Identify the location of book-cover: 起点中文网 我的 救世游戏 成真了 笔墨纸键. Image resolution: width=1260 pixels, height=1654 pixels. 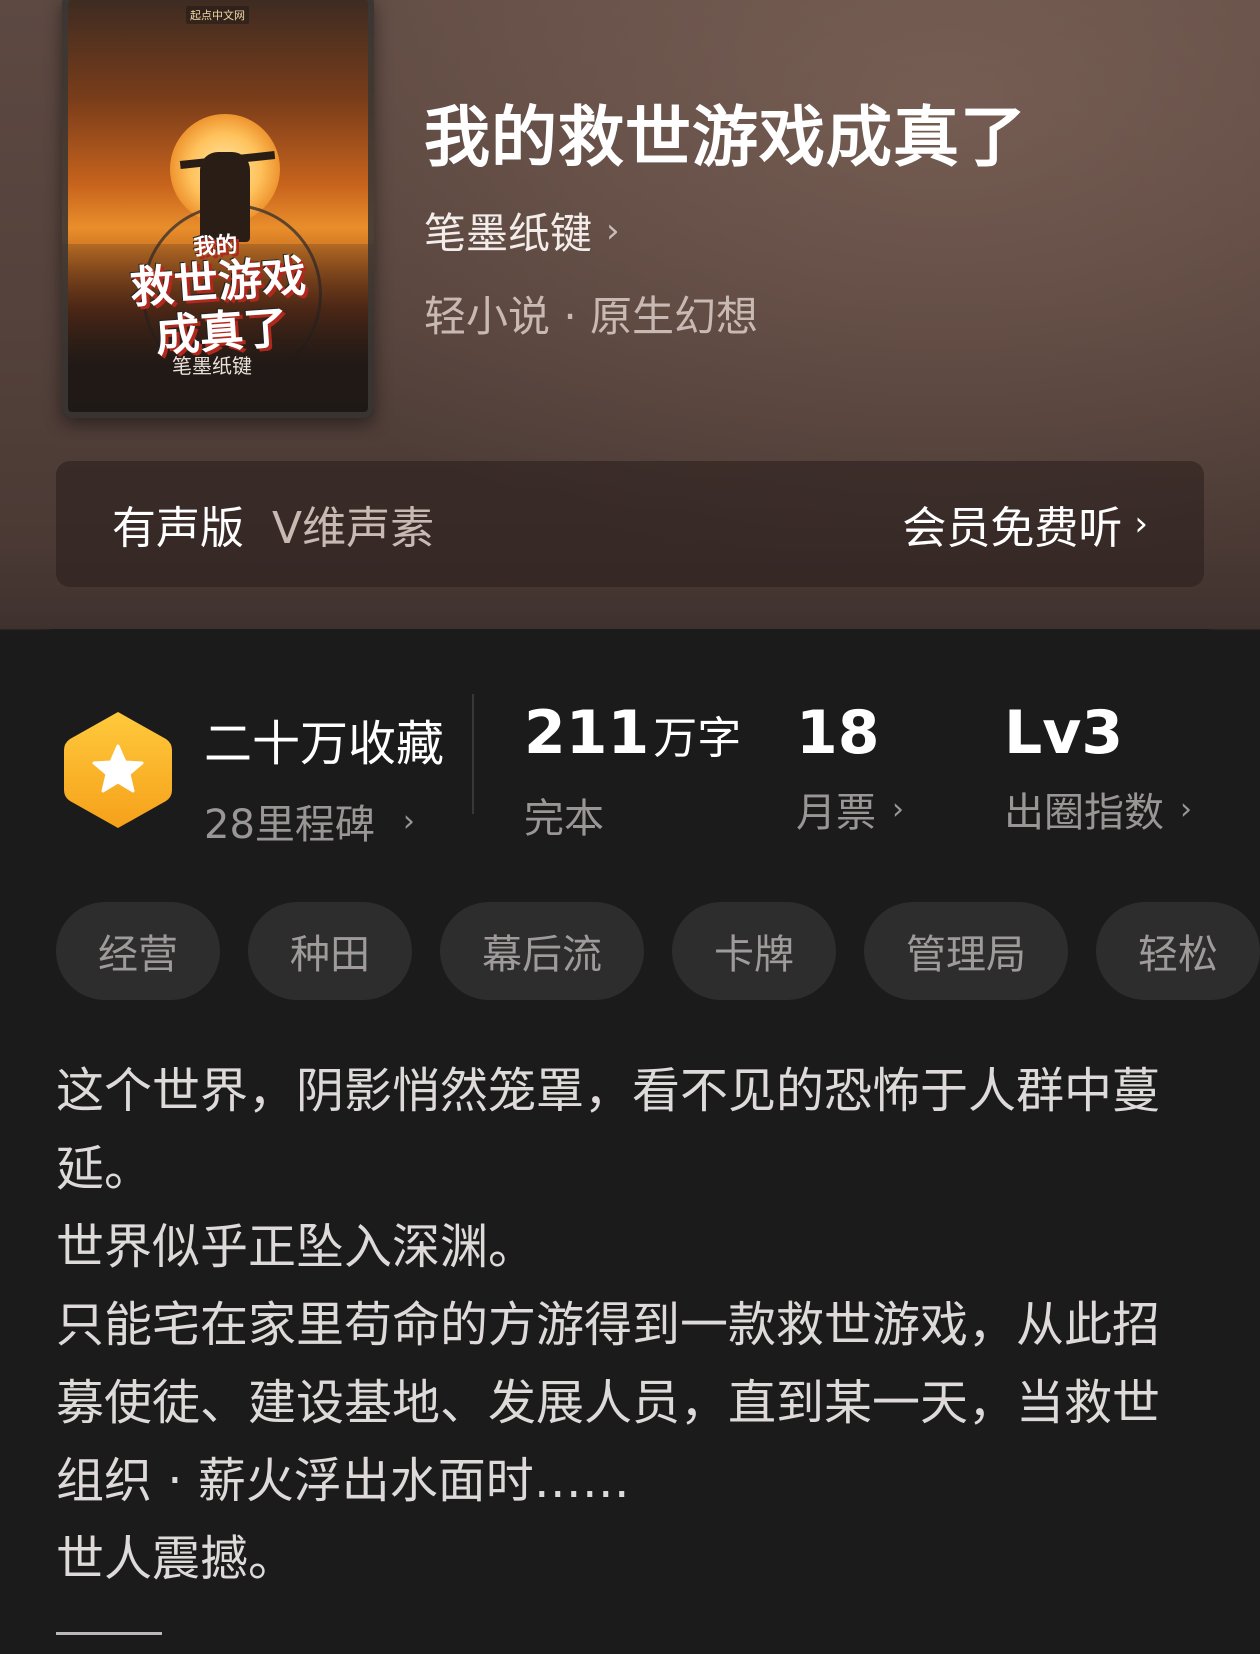
(218, 209).